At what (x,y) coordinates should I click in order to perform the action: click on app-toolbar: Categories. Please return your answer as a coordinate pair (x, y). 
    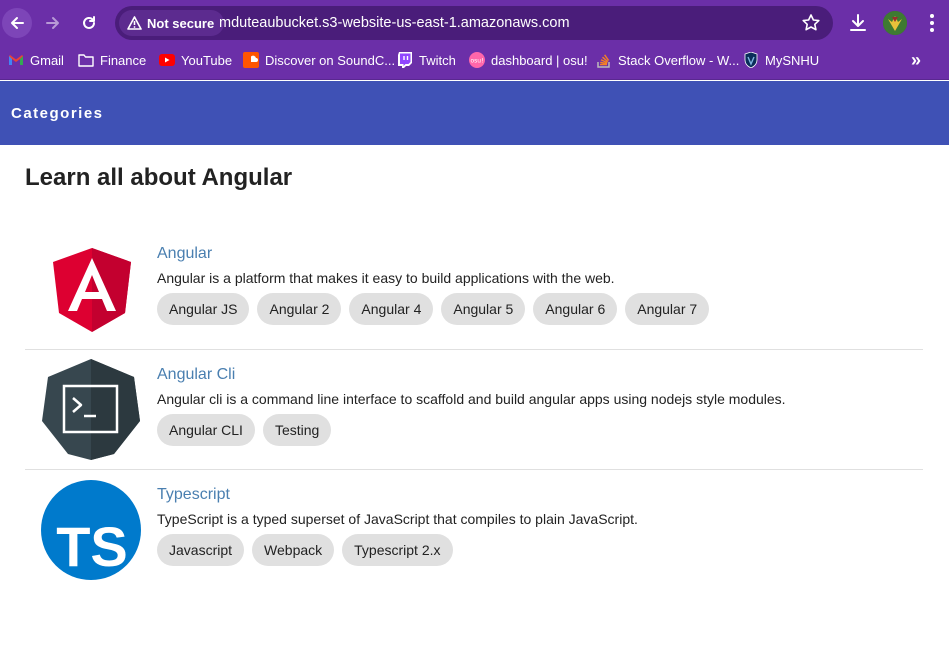
    Looking at the image, I should click on (474, 113).